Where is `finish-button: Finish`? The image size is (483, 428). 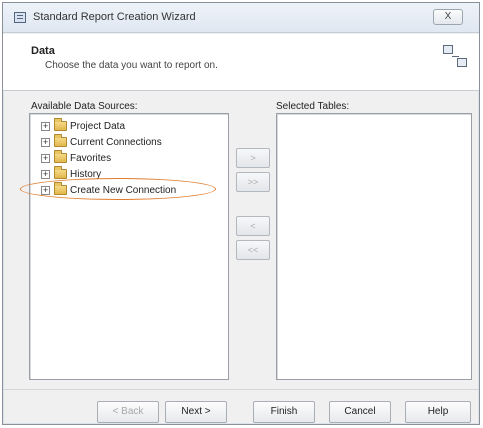 finish-button: Finish is located at coordinates (284, 412).